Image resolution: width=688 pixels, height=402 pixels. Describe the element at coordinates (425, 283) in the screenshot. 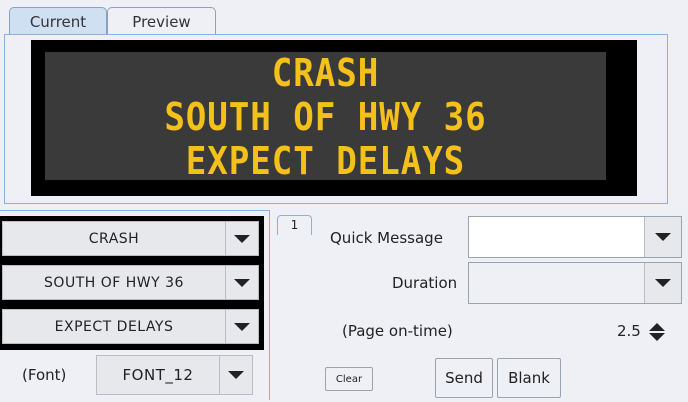

I see `duration-label: Duration` at that location.